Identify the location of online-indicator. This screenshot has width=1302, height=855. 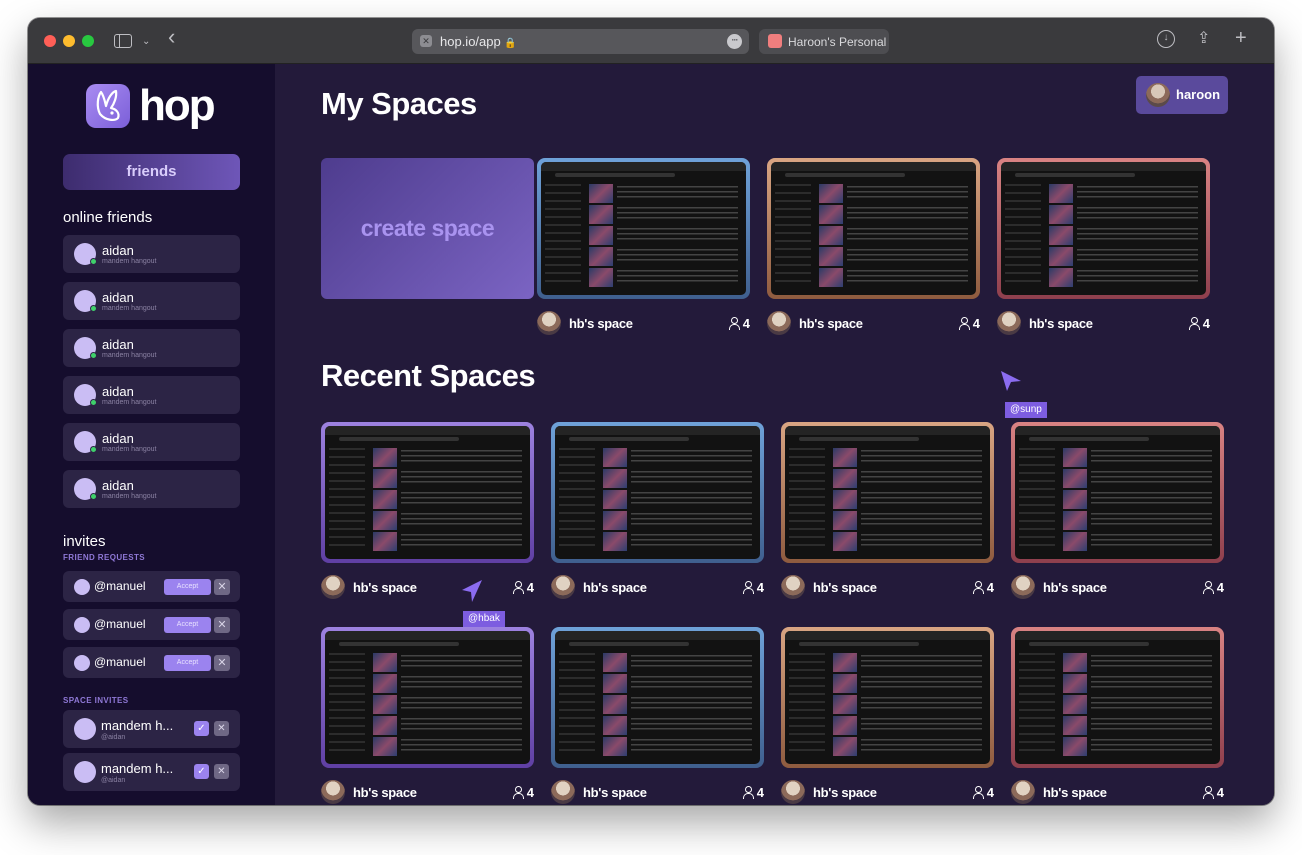
(93, 449).